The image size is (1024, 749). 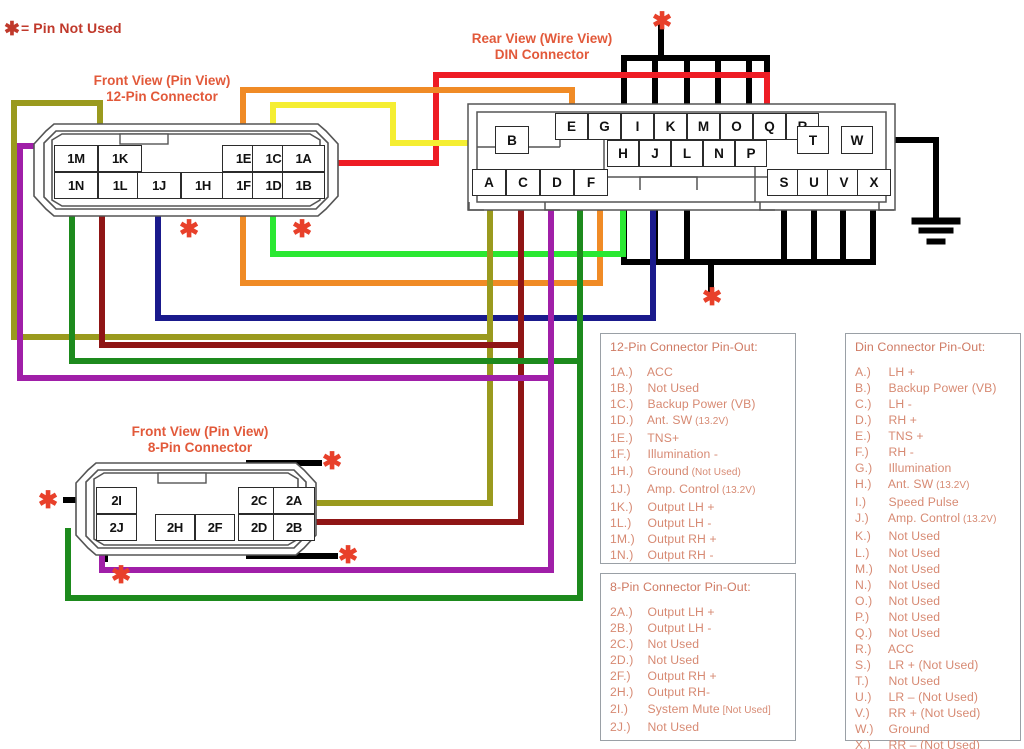 I want to click on pin-cell-U: U, so click(x=814, y=182).